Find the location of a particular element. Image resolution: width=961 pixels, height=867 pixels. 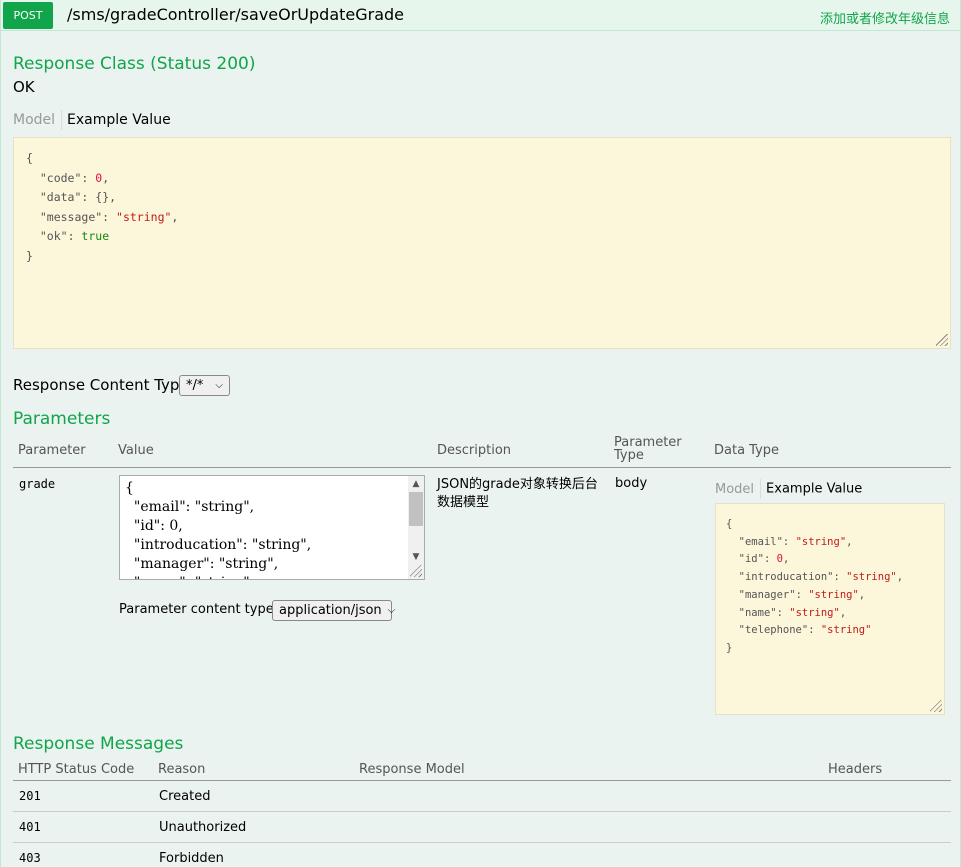

col-description: Description is located at coordinates (474, 450).